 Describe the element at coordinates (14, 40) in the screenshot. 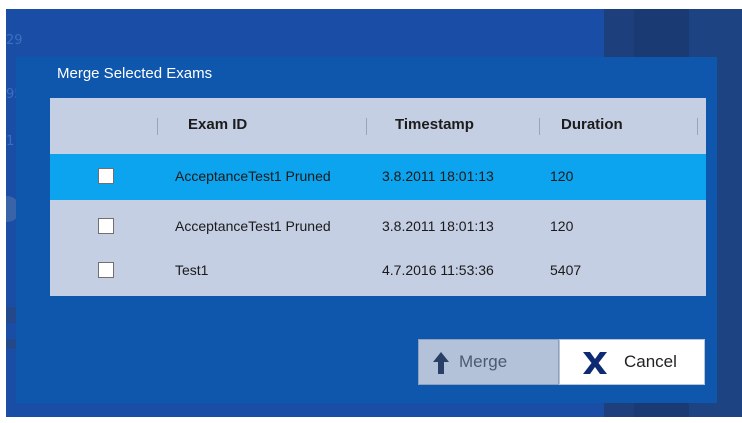

I see `background-row-number: 29` at that location.